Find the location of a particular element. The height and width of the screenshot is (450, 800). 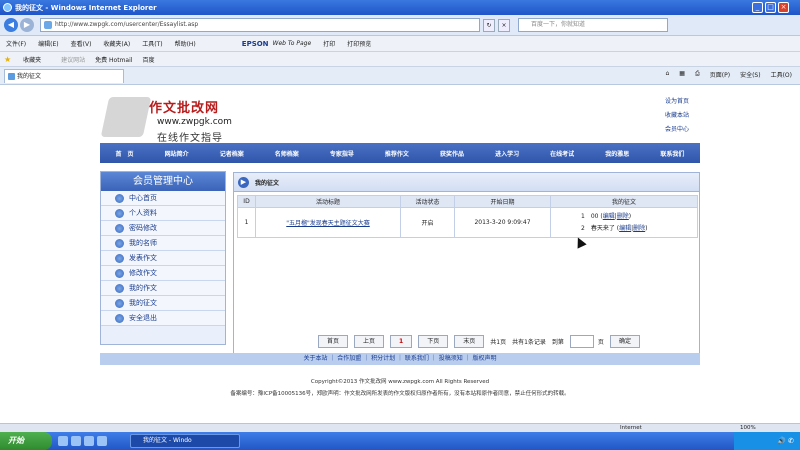

search-input: 百度一下，你就知道 is located at coordinates (593, 25).